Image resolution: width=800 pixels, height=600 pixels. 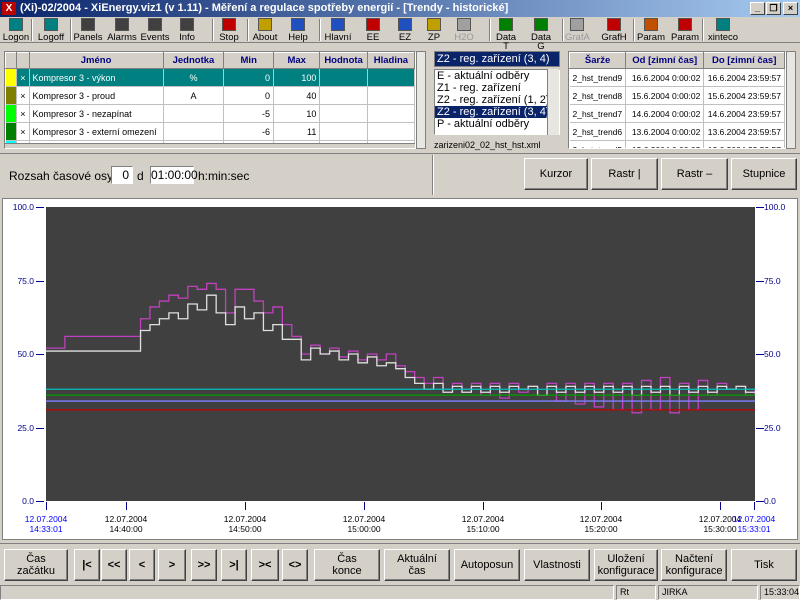 What do you see at coordinates (347, 565) in the screenshot?
I see `end-time-button: Čas konce` at bounding box center [347, 565].